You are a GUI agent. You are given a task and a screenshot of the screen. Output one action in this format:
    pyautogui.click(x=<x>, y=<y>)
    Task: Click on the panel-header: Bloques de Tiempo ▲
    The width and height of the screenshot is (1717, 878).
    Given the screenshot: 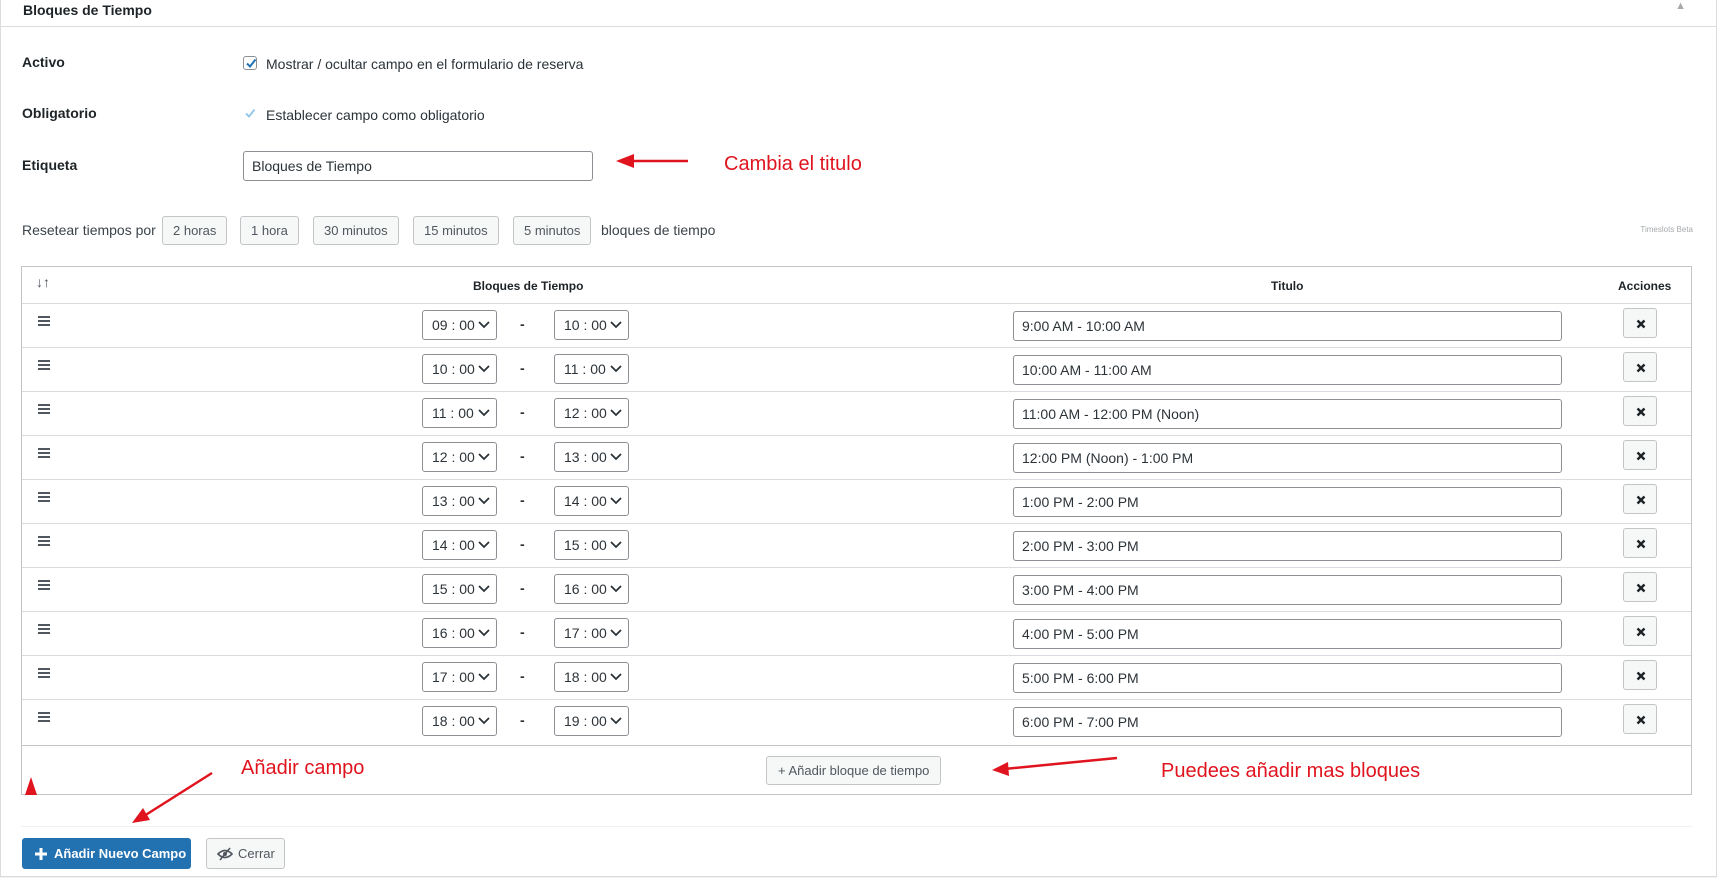 What is the action you would take?
    pyautogui.click(x=858, y=13)
    